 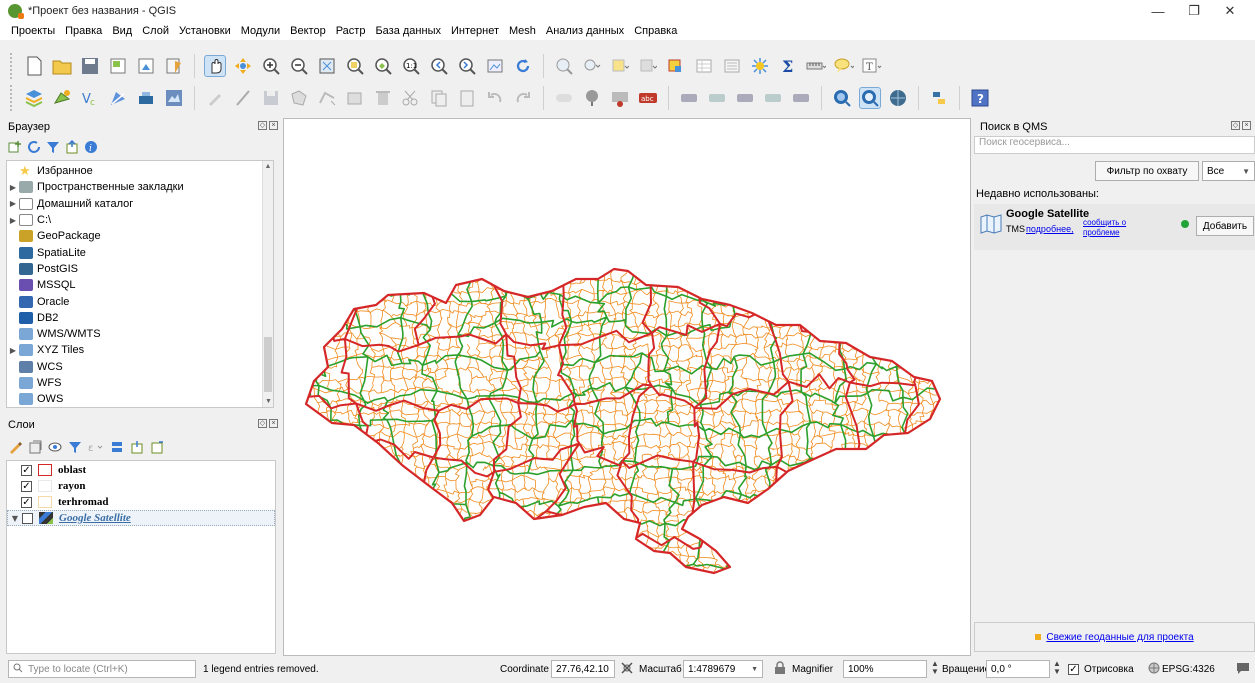 I want to click on scrollbar-thumb, so click(x=268, y=364).